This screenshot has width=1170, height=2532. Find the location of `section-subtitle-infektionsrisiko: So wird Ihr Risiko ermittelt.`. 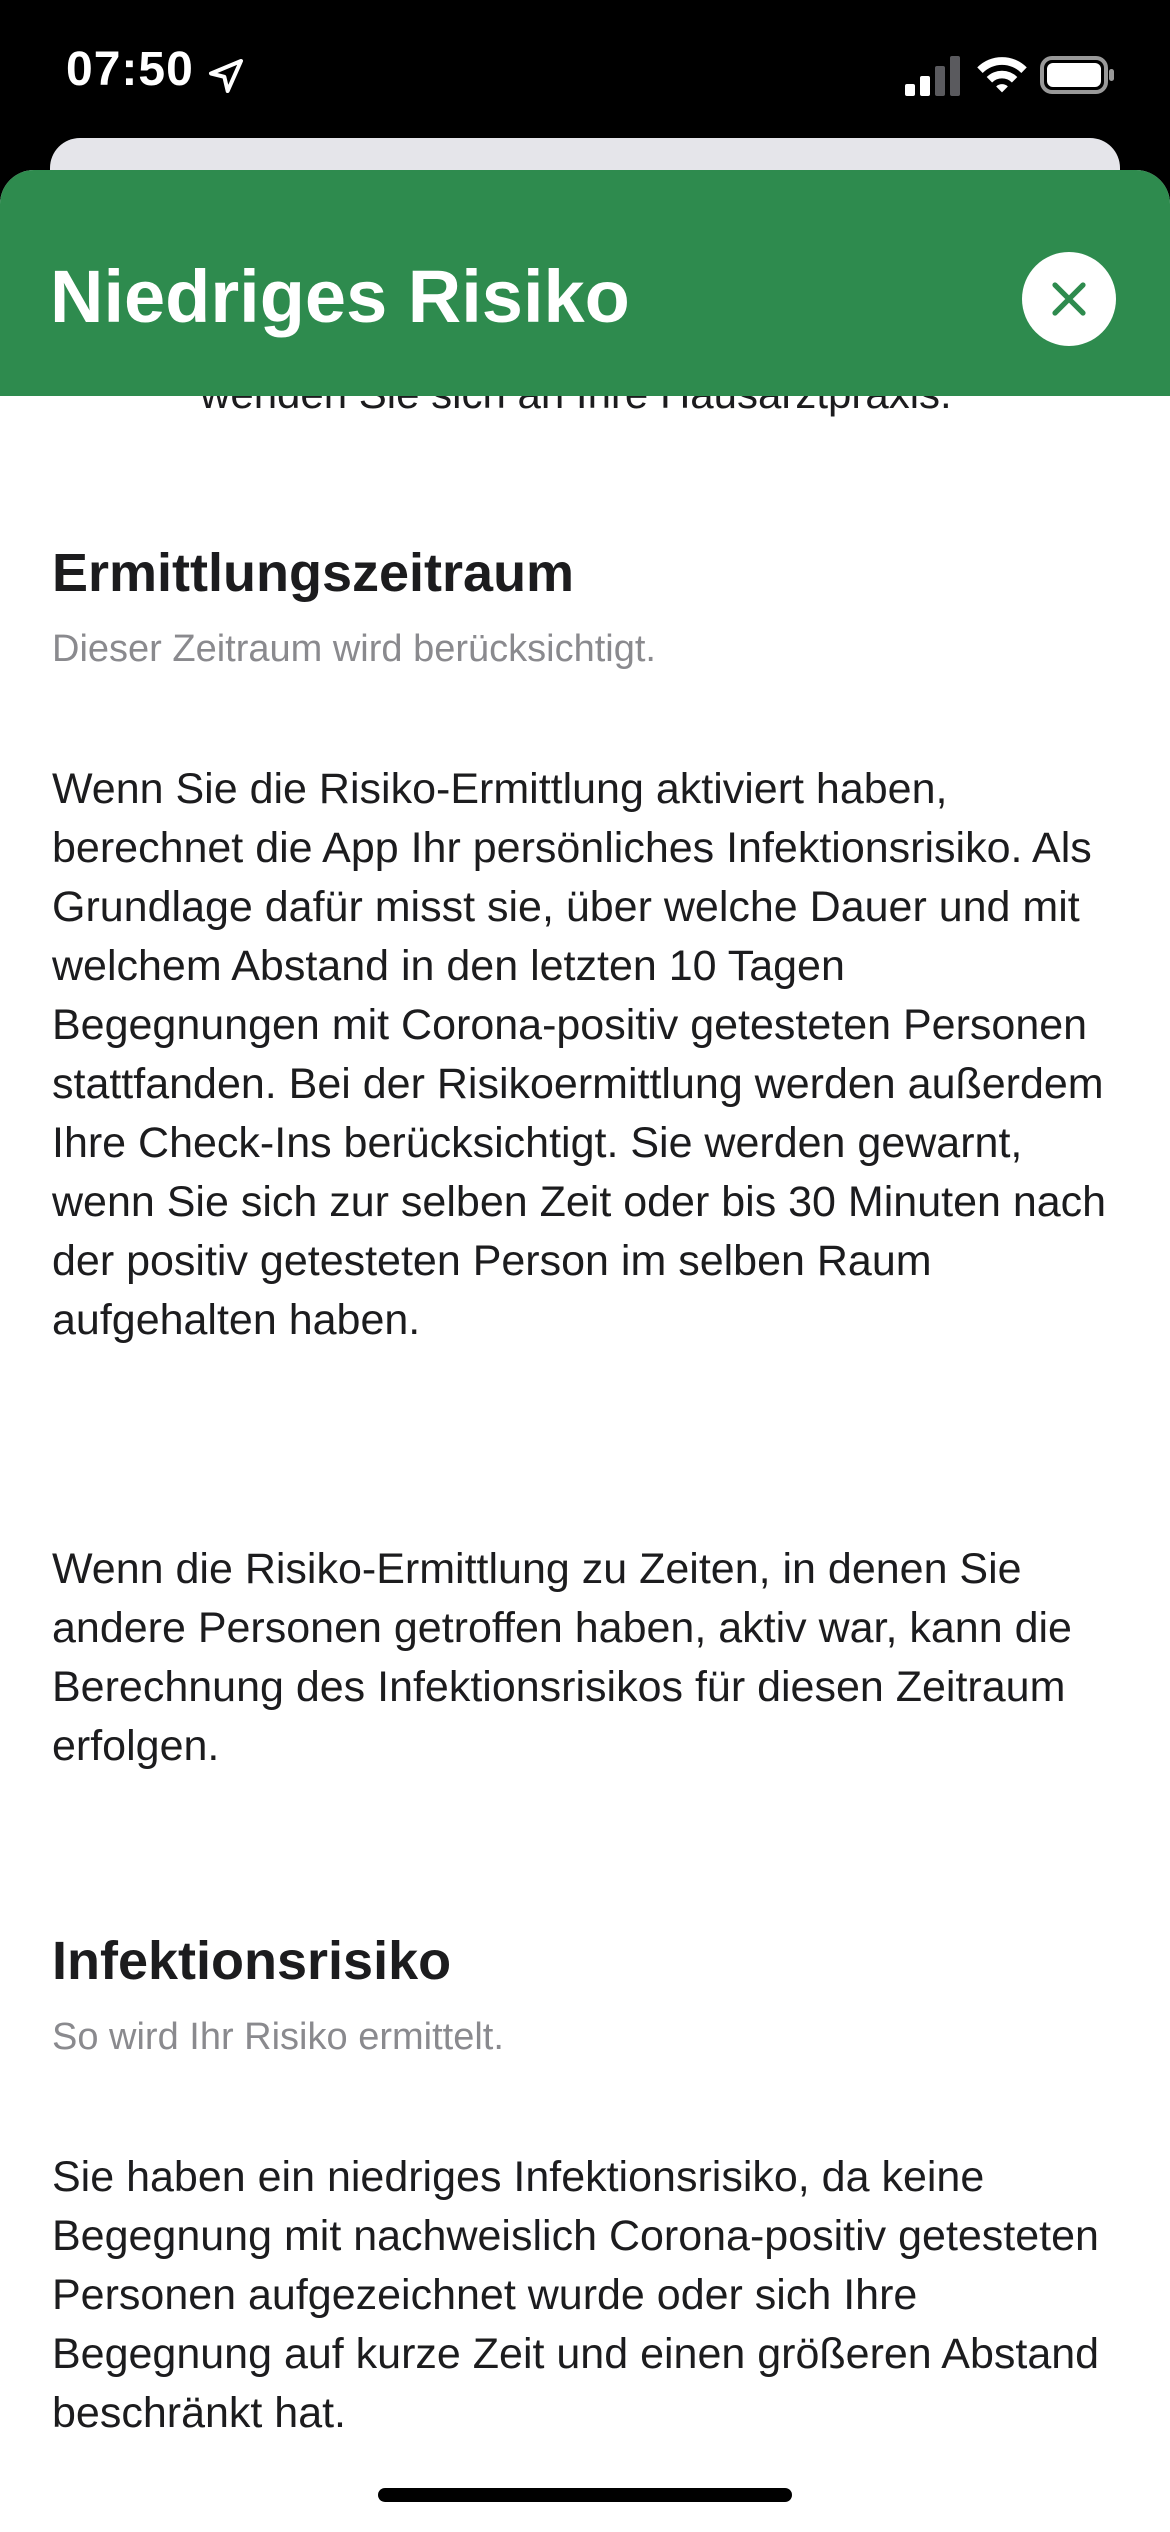

section-subtitle-infektionsrisiko: So wird Ihr Risiko ermittelt. is located at coordinates (278, 2037).